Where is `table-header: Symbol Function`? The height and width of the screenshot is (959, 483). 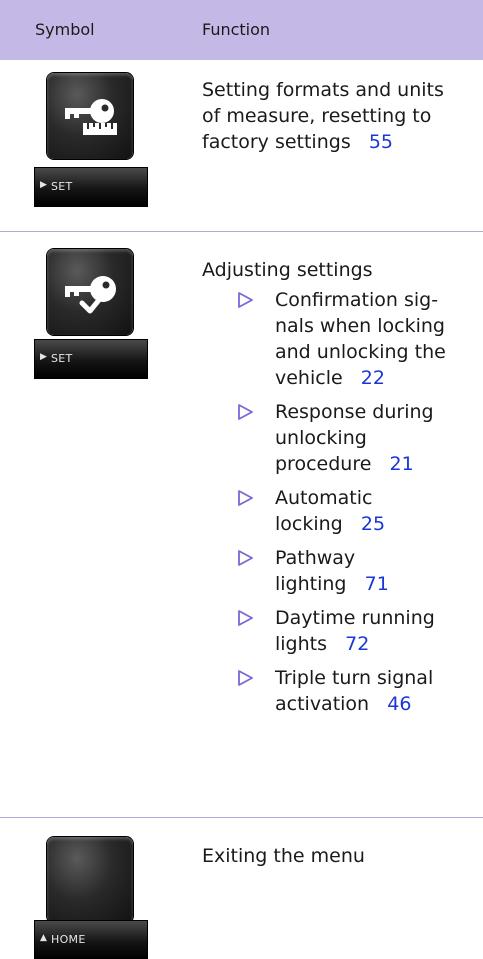 table-header: Symbol Function is located at coordinates (241, 30).